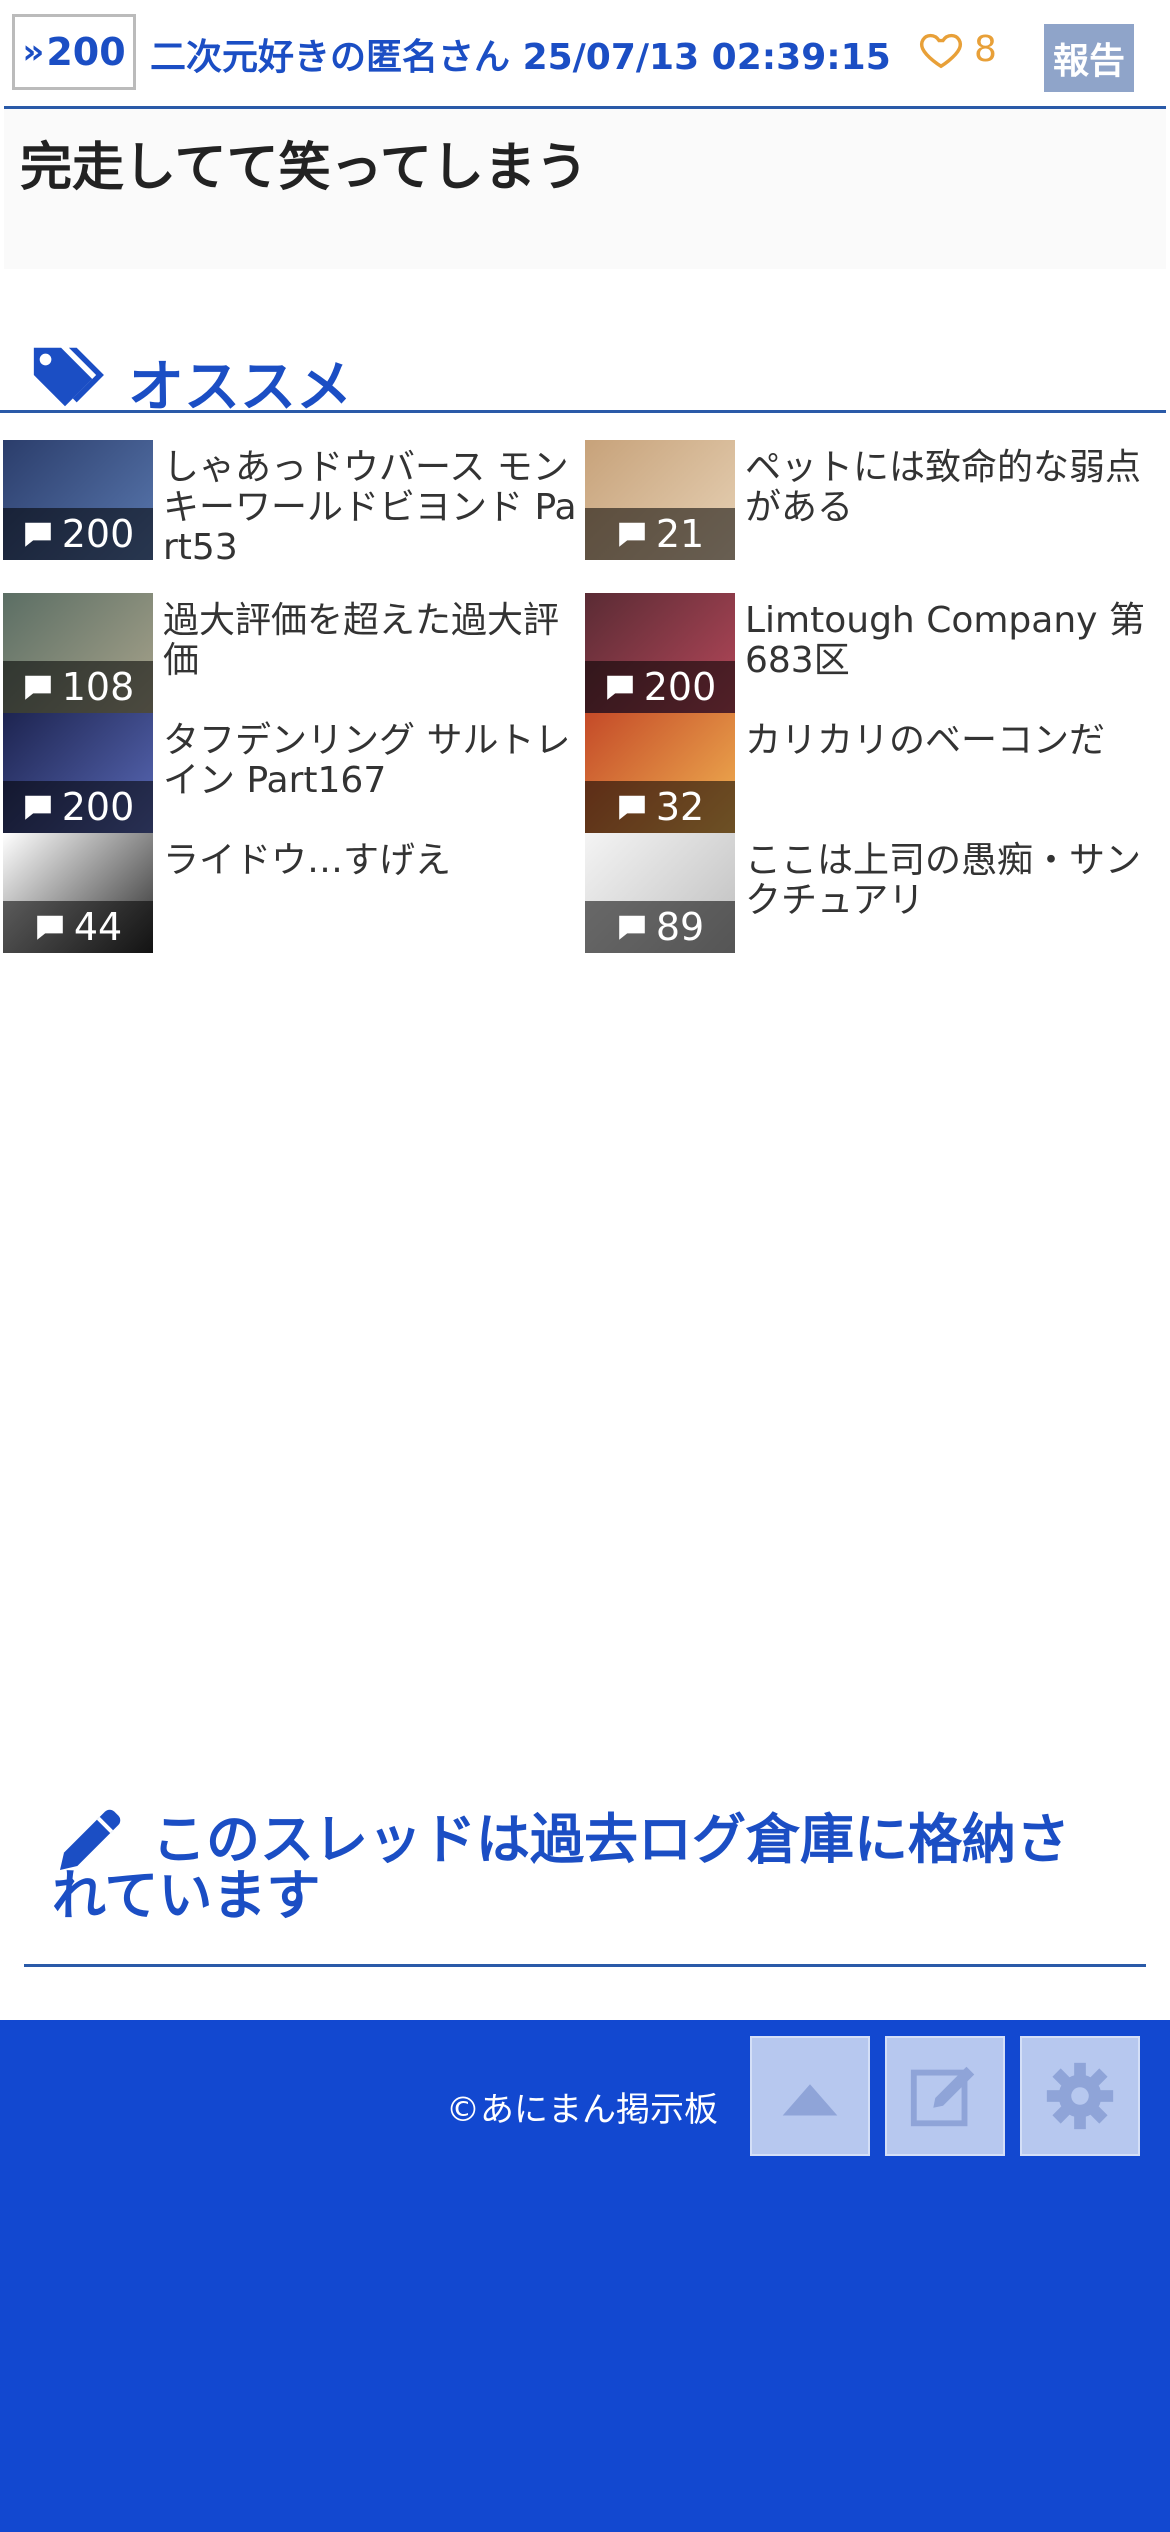  I want to click on recommend-item: 108 過大評価を超えた過大評価, so click(290, 653).